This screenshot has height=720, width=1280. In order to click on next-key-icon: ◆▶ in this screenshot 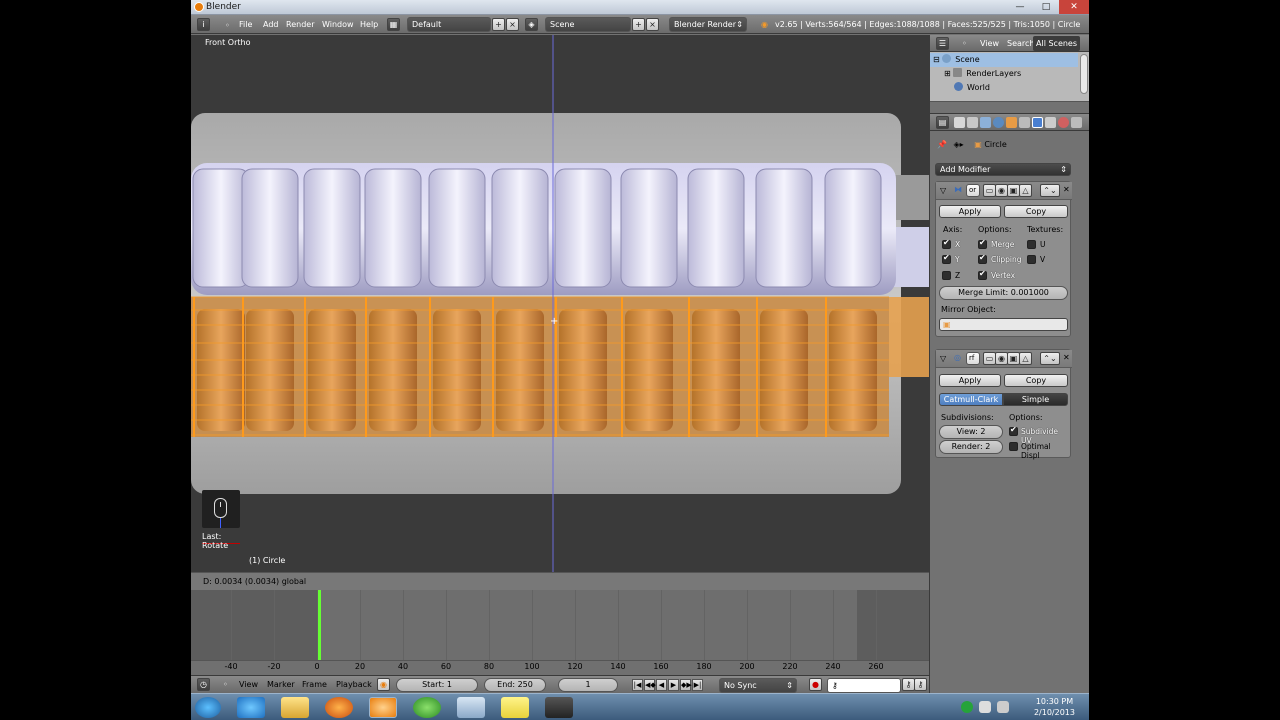, I will do `click(686, 685)`.